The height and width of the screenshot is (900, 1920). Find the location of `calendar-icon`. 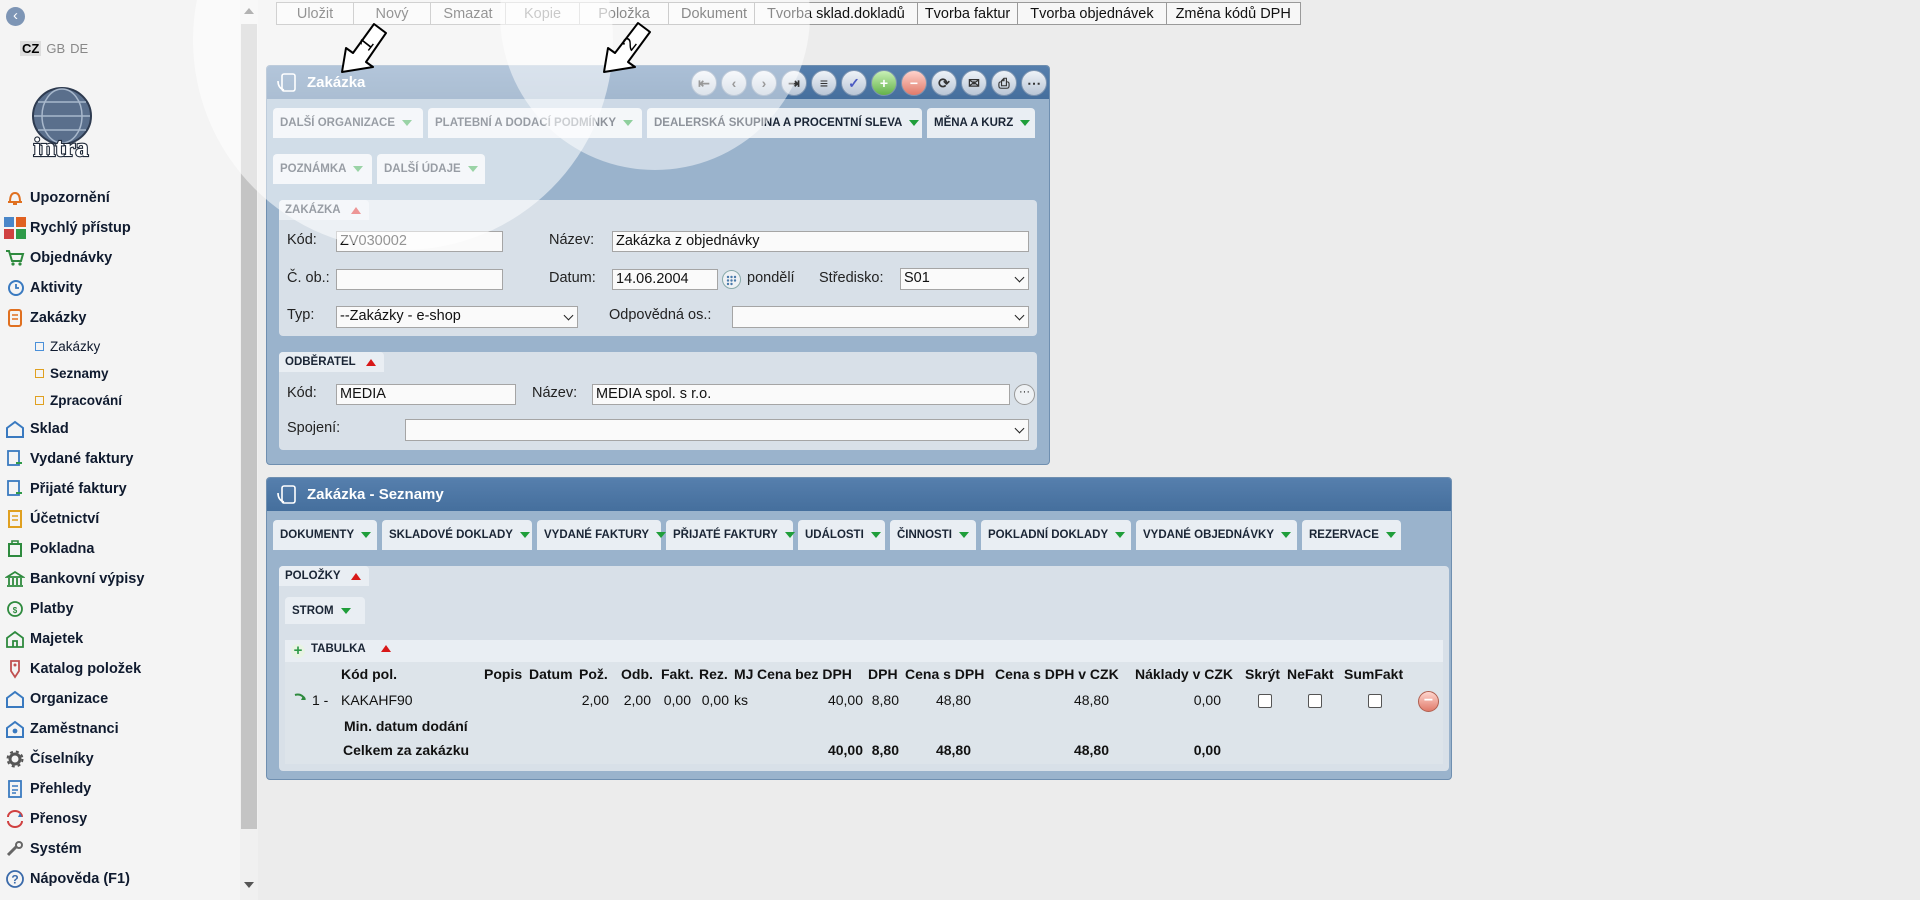

calendar-icon is located at coordinates (731, 279).